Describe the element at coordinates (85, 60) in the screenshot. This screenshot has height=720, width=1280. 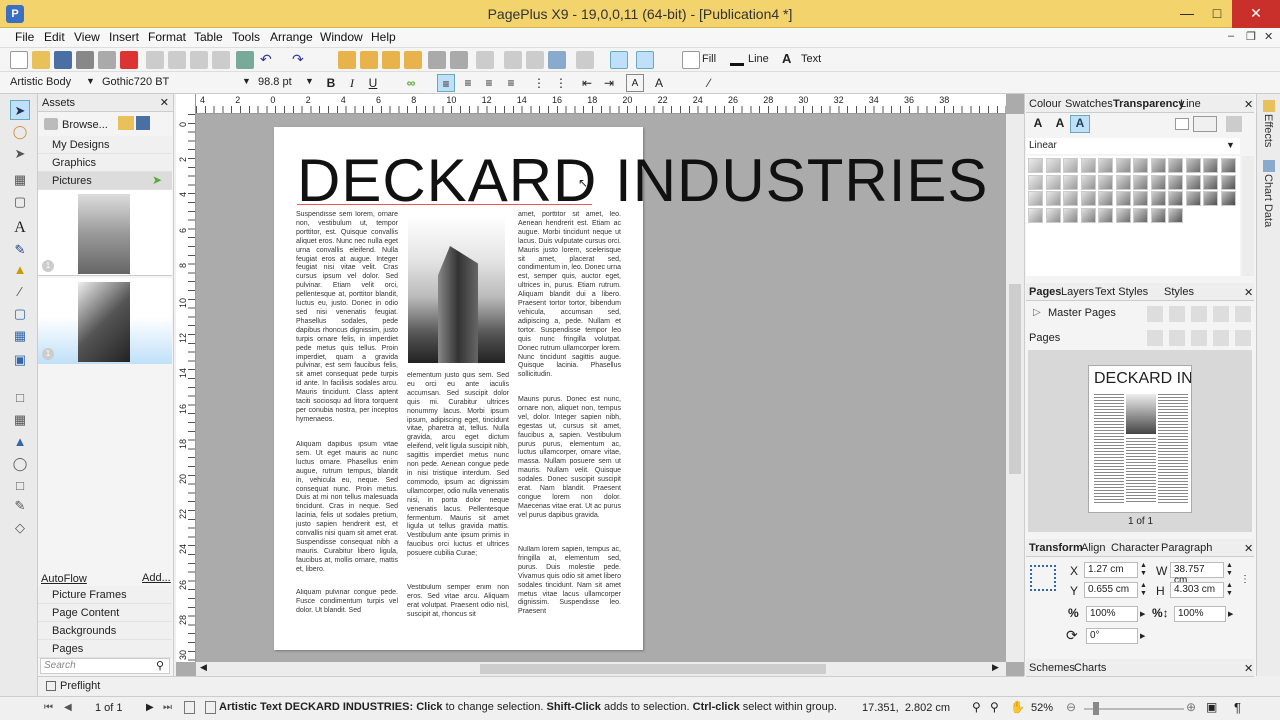
I see `print-icon` at that location.